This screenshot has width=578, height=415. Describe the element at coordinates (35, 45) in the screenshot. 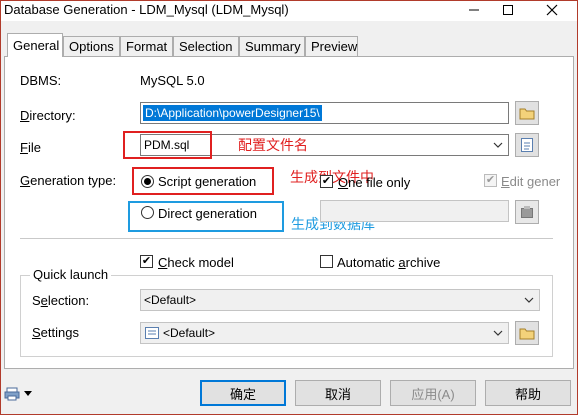

I see `tab-general: General` at that location.